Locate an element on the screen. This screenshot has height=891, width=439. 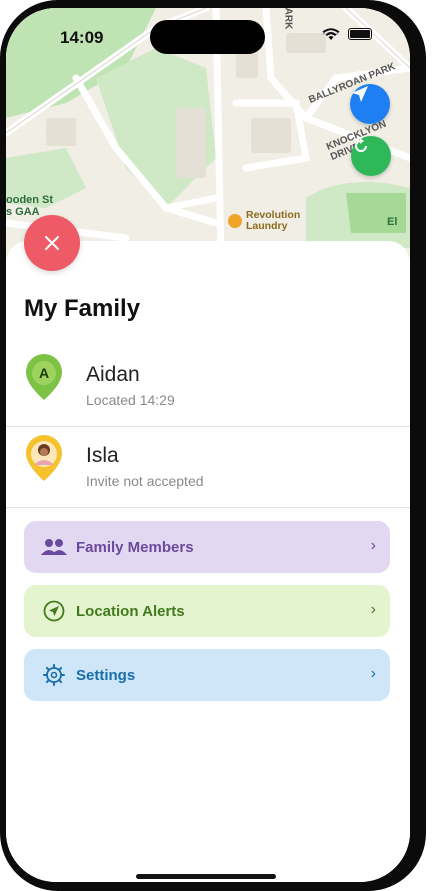
map-label-park: PARK is located at coordinates (288, 19).